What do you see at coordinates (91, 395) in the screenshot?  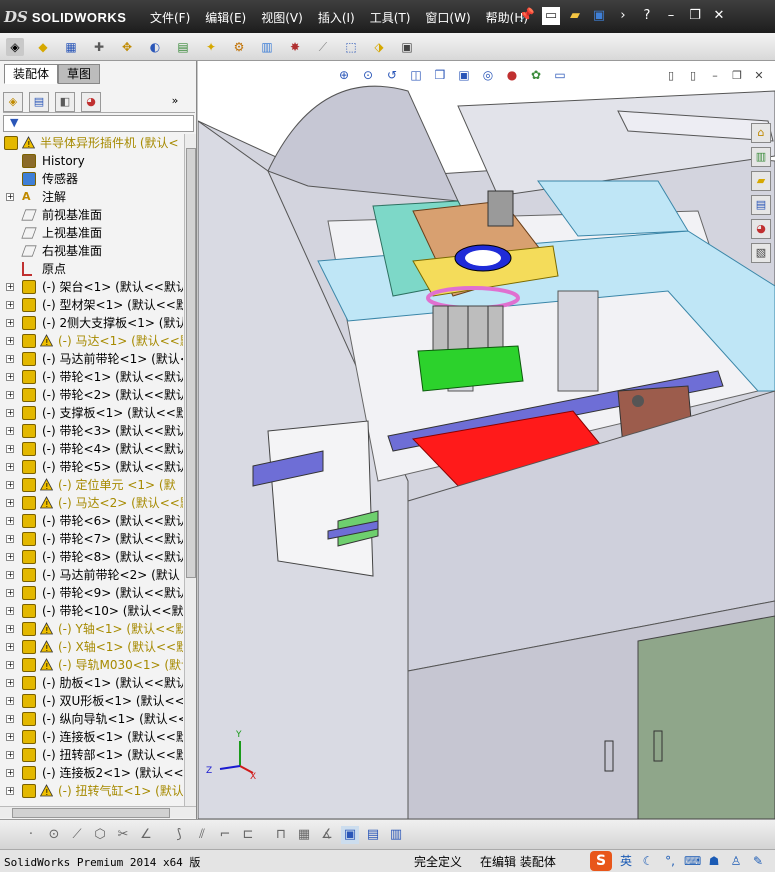 I see `tree-item: + (-) 带轮<2> (默认<<默认` at bounding box center [91, 395].